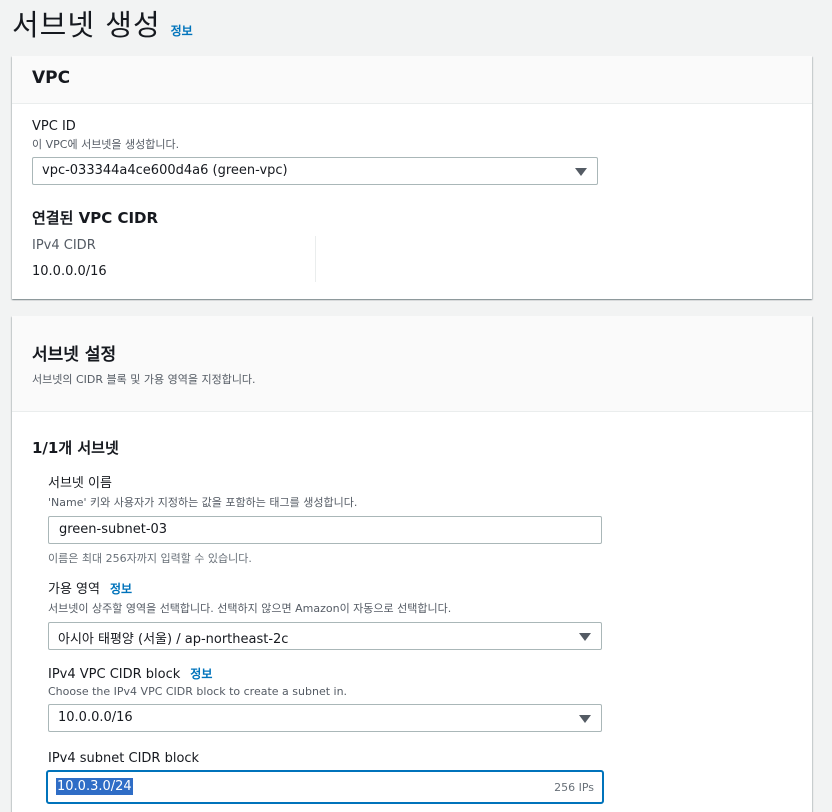  Describe the element at coordinates (51, 78) in the screenshot. I see `vpc-panel-title: VPC` at that location.